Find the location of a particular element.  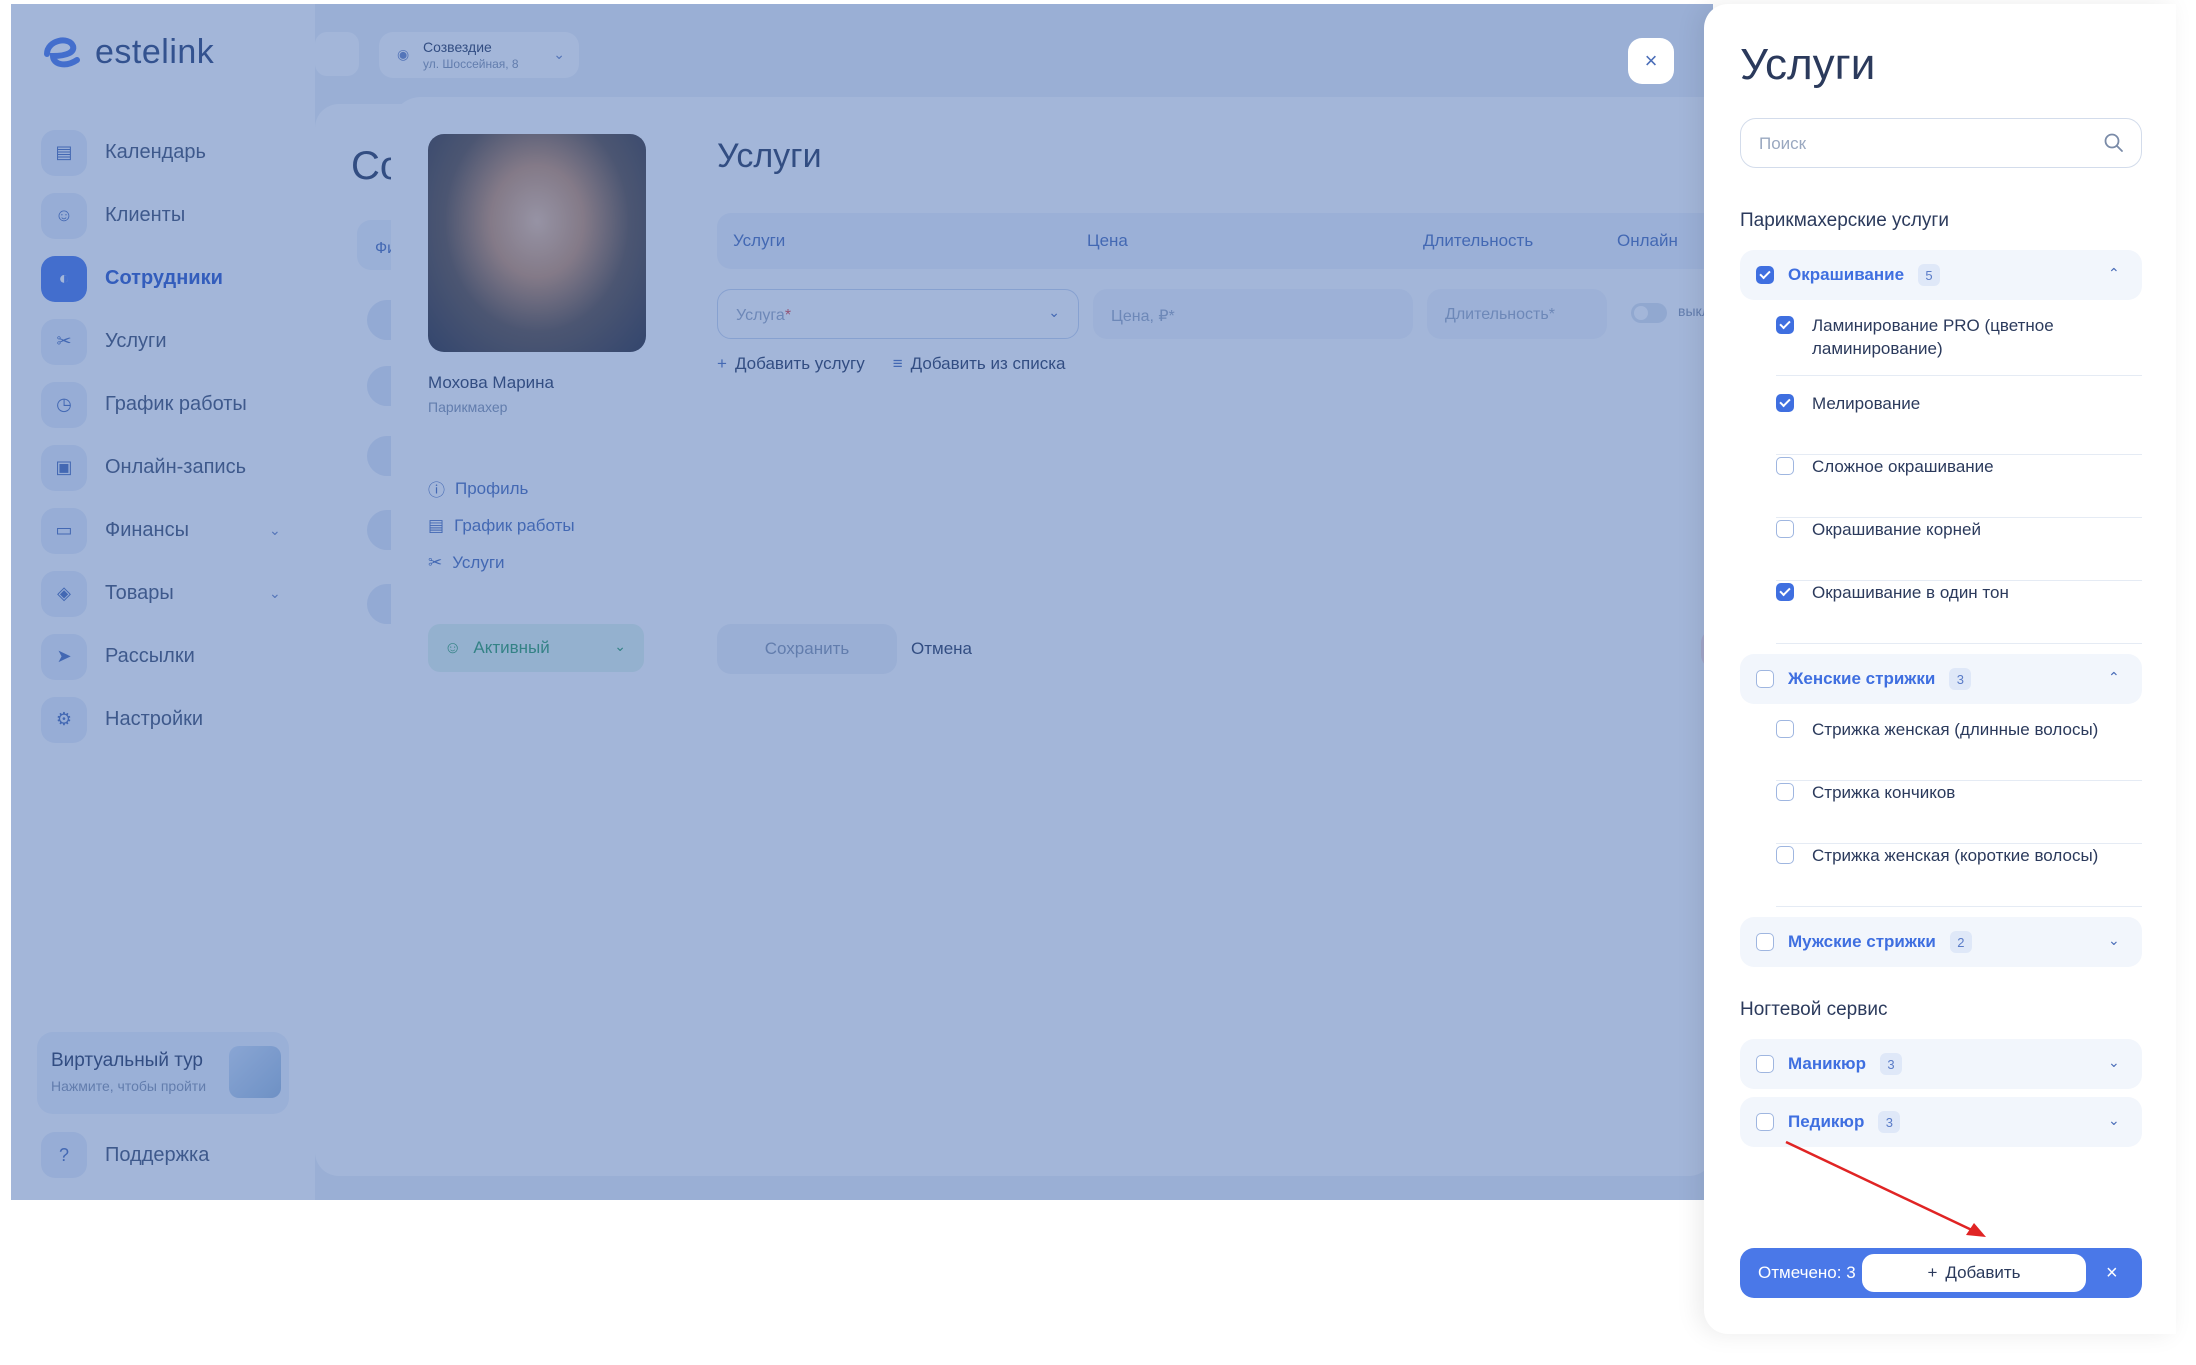

sidebar-item-label: Клиенты is located at coordinates (145, 215).